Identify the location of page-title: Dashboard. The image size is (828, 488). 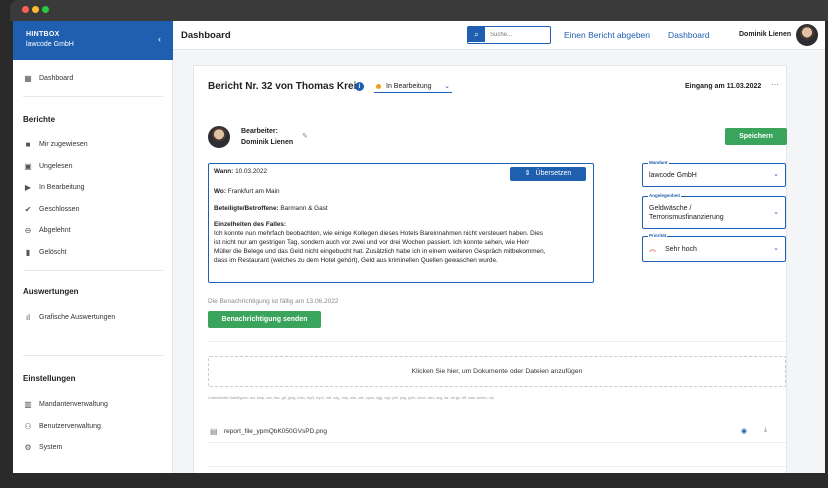
(206, 35).